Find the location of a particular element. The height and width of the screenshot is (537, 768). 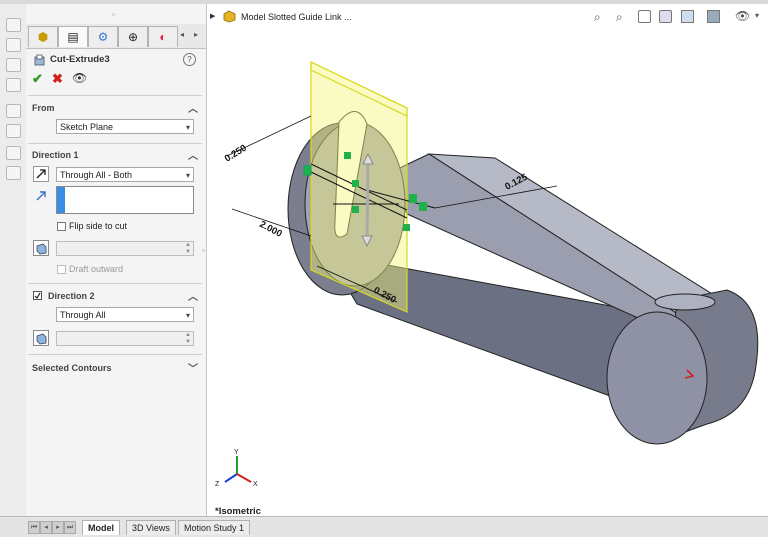

tab-configuration-manager: ⚙ is located at coordinates (103, 36).